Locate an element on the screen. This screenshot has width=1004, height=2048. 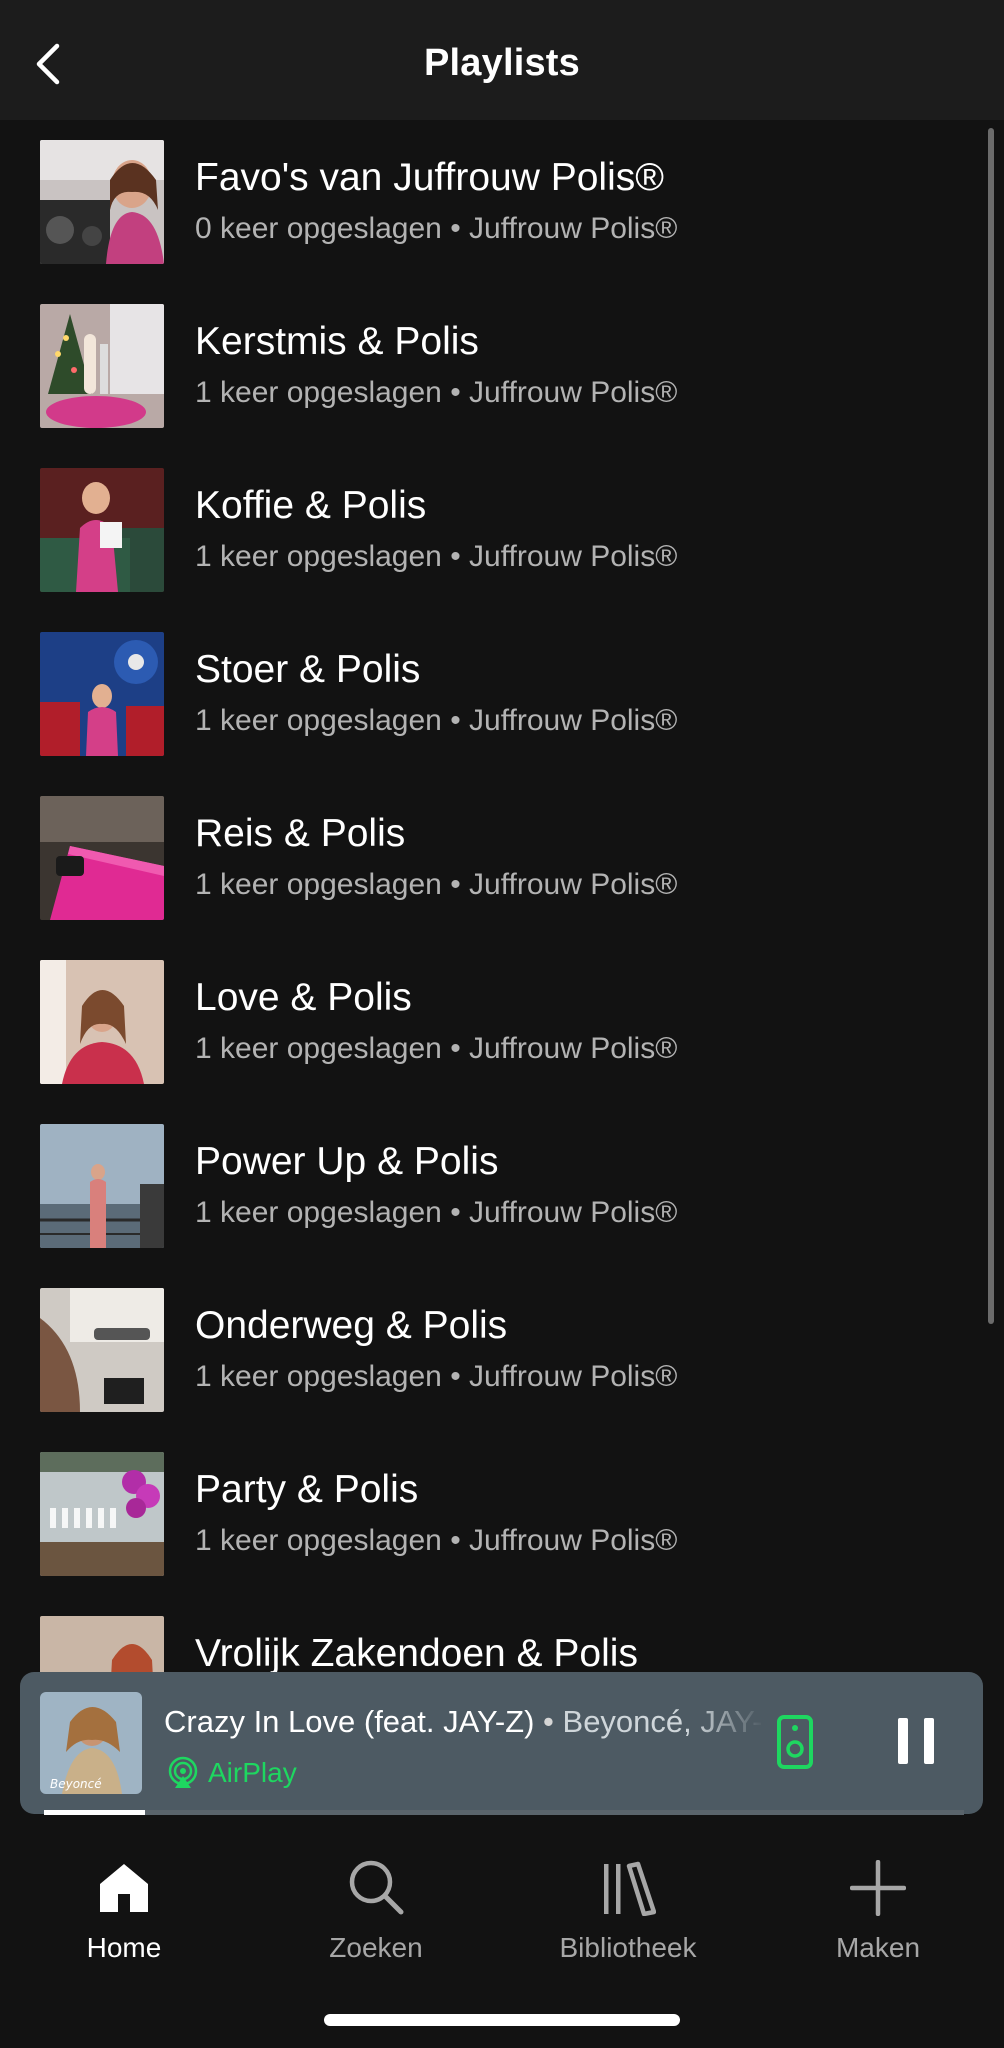
playlist-title: Vrolijk Zakendoen & Polis is located at coordinates (416, 1653).